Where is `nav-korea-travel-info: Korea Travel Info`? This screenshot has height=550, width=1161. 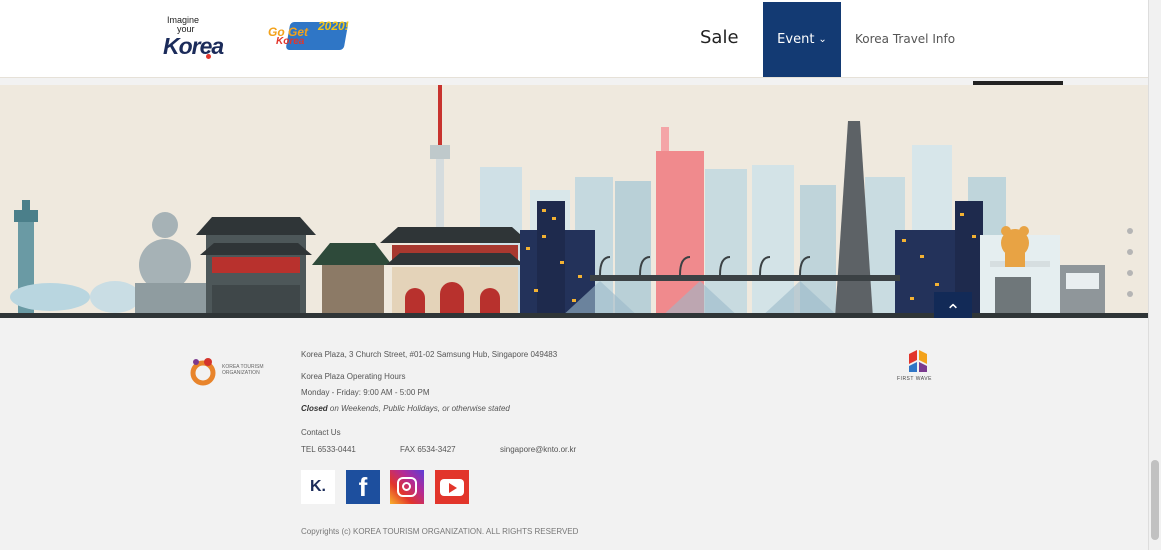
nav-korea-travel-info: Korea Travel Info is located at coordinates (905, 39).